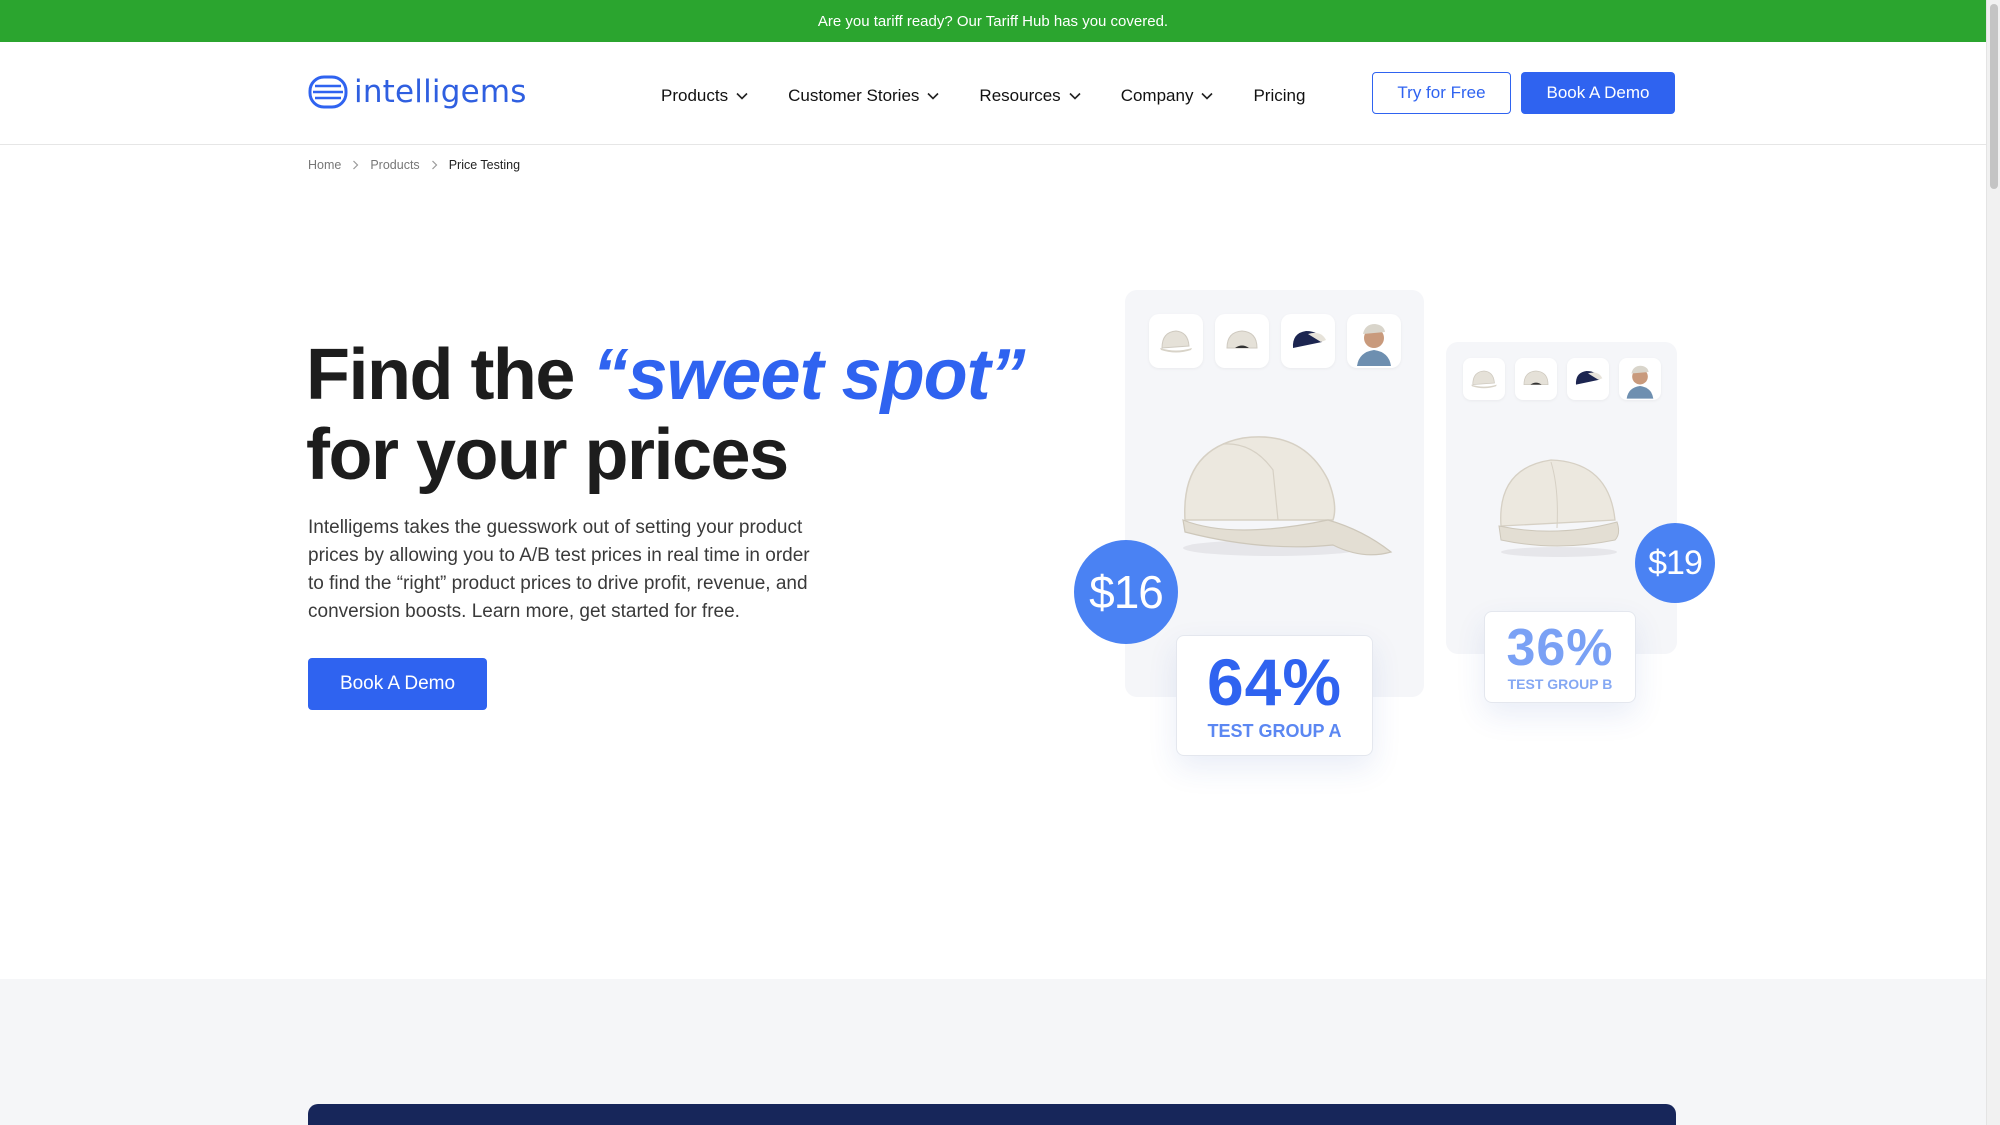 The height and width of the screenshot is (1125, 2000). I want to click on nav-item-pricing: Pricing, so click(1279, 96).